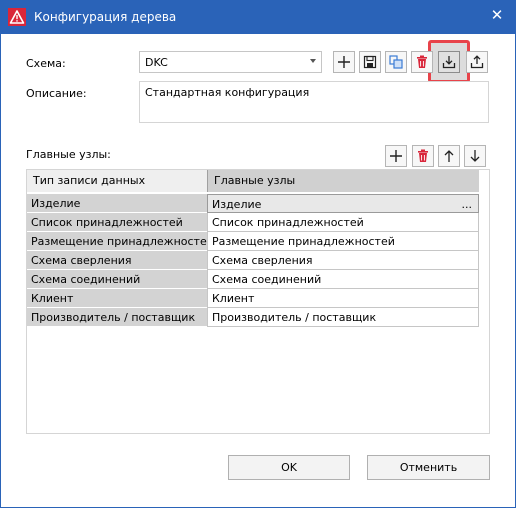  I want to click on save-icon, so click(370, 62).